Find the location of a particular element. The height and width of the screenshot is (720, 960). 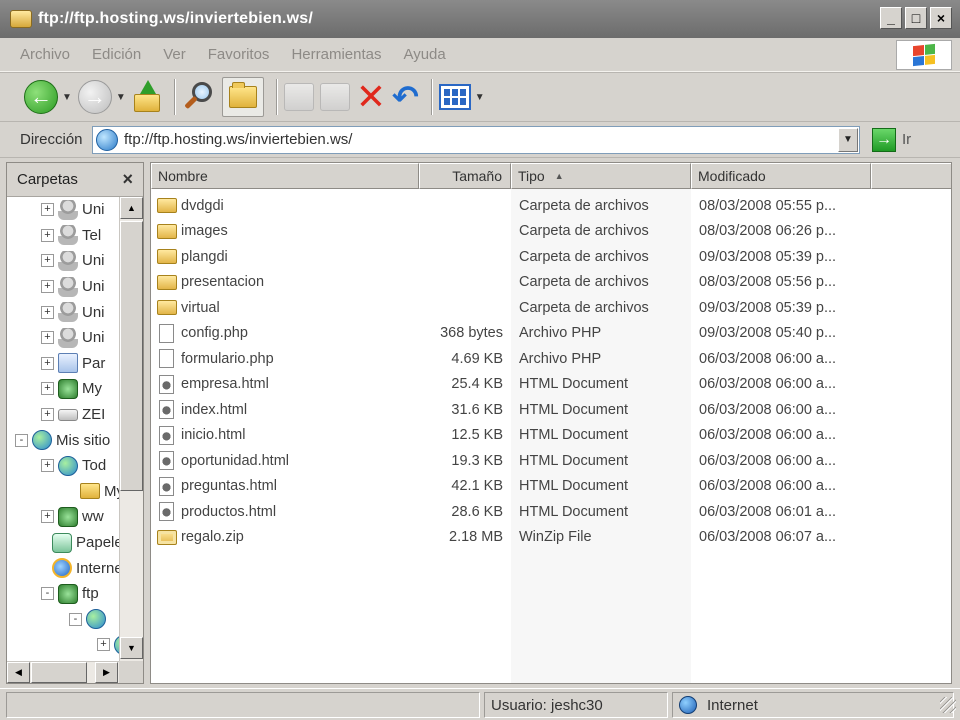

file-name-cell: presentacion is located at coordinates (287, 283).